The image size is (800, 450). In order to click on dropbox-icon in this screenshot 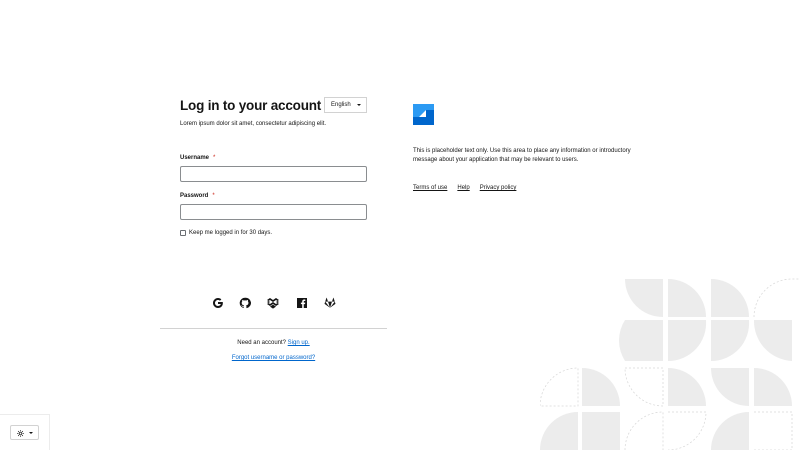, I will do `click(273, 303)`.